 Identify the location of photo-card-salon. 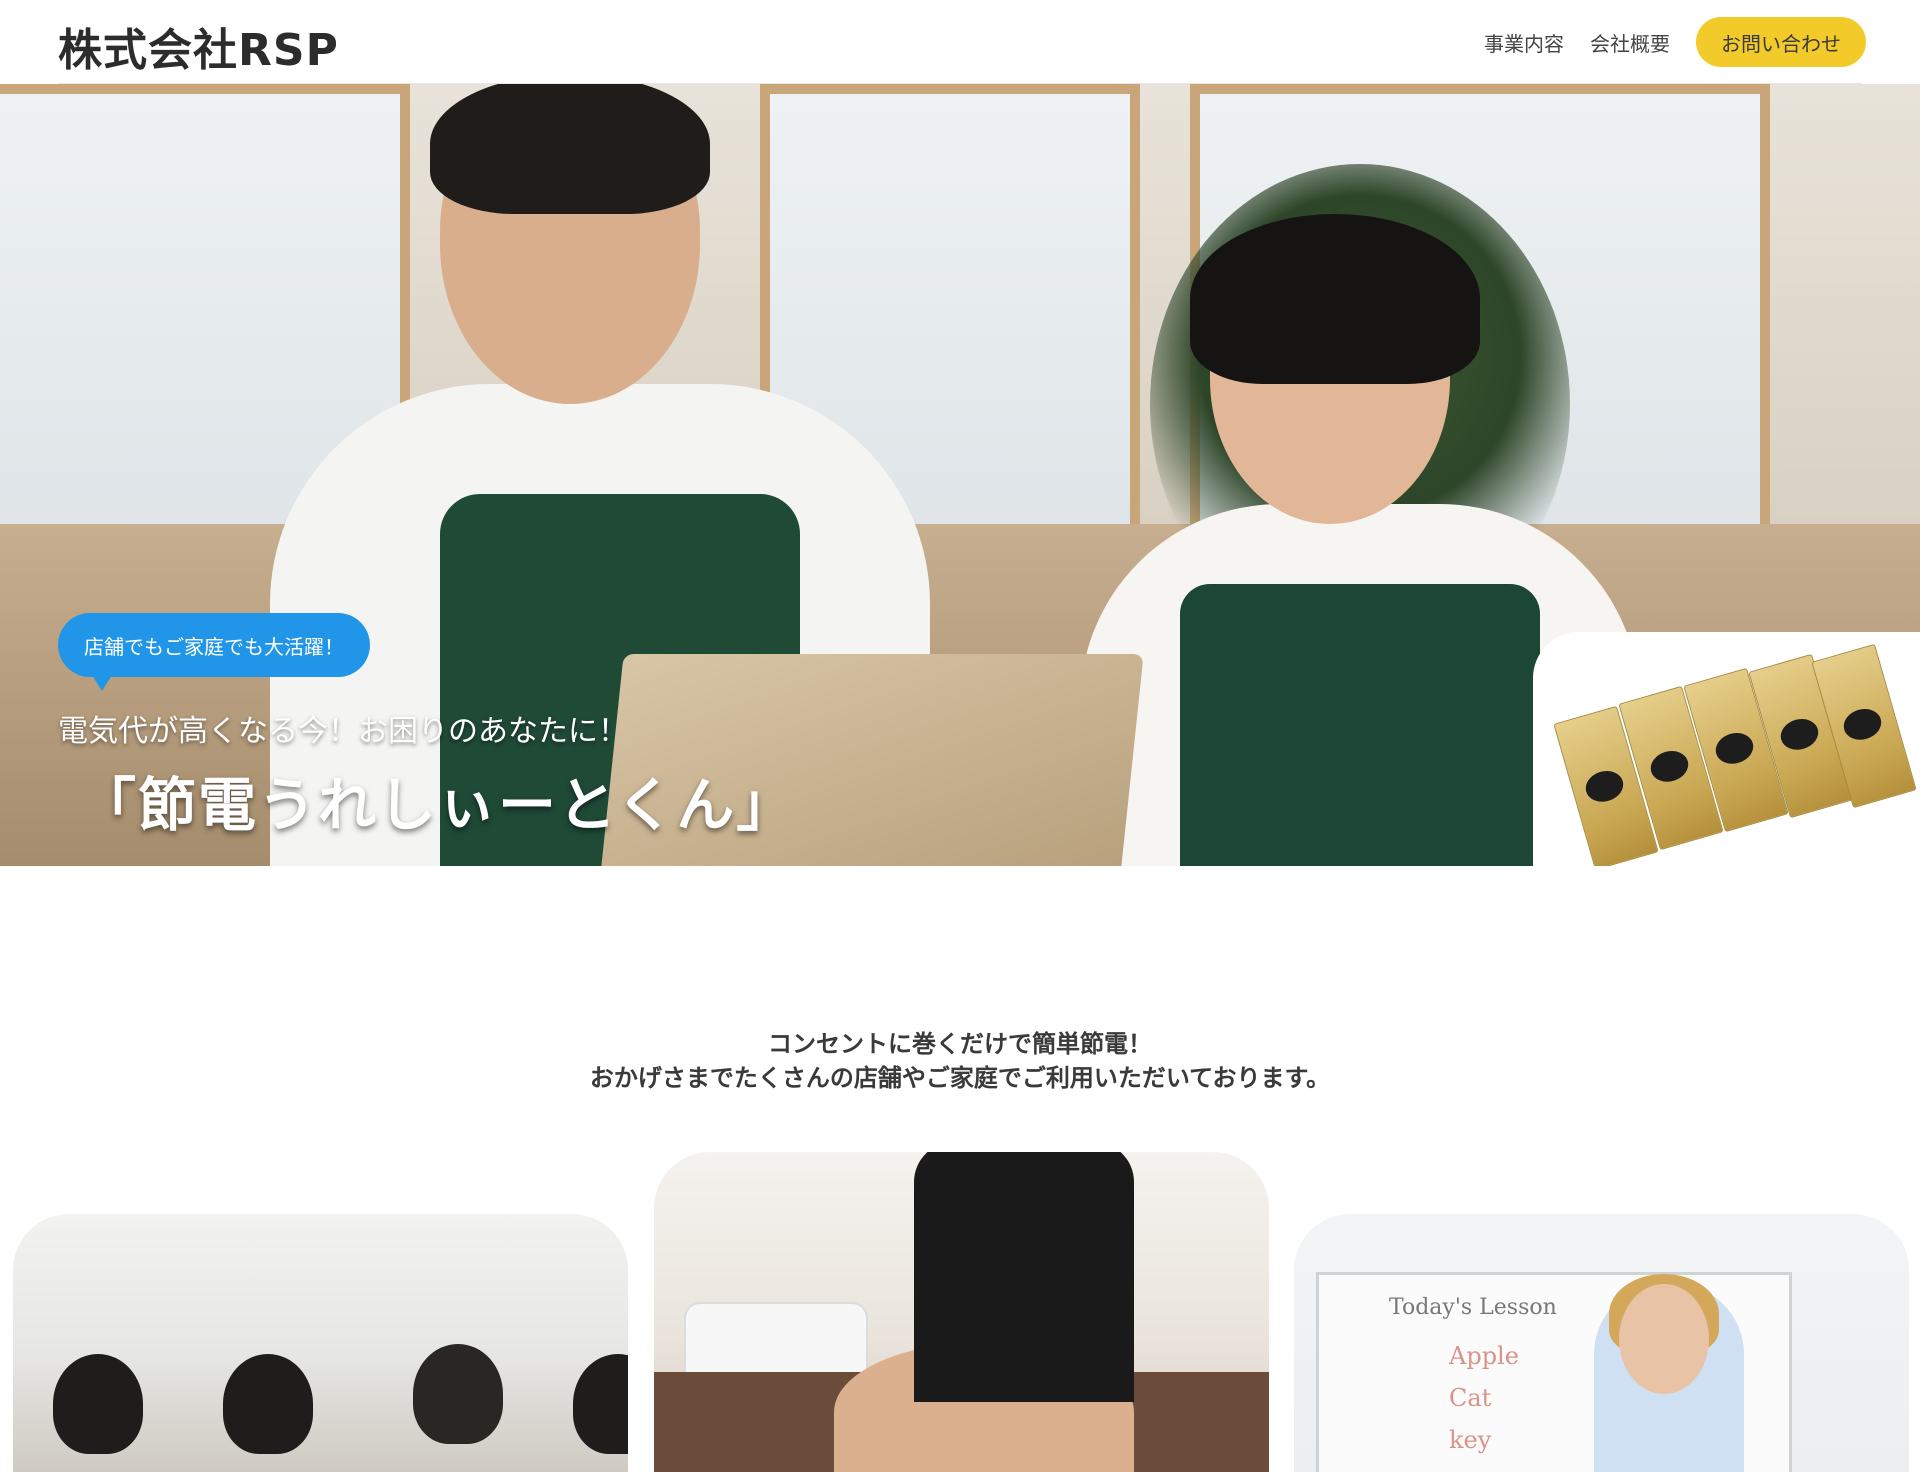
(961, 1312).